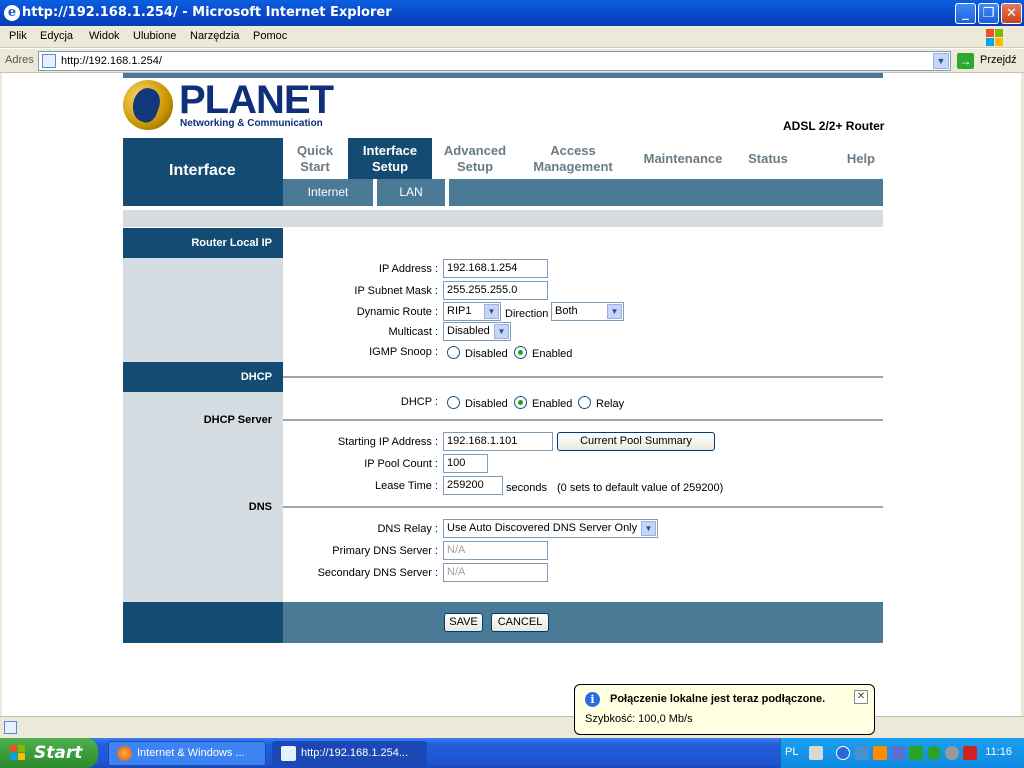 This screenshot has height=768, width=1024. What do you see at coordinates (495, 572) in the screenshot?
I see `secondary-dns-input: N/A` at bounding box center [495, 572].